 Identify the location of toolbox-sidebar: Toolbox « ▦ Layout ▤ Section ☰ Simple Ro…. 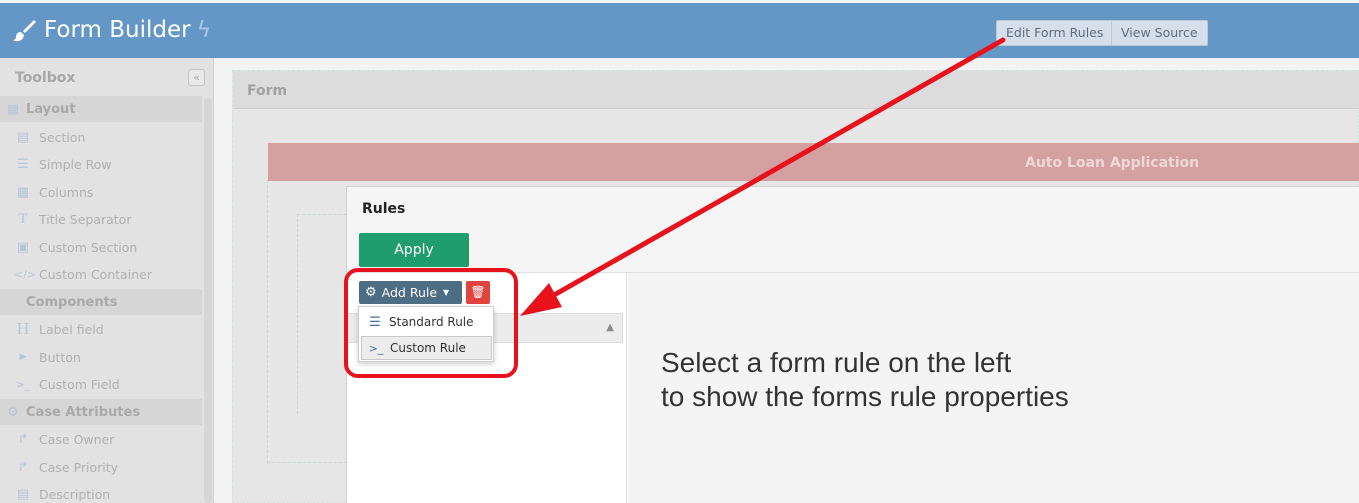
(107, 280).